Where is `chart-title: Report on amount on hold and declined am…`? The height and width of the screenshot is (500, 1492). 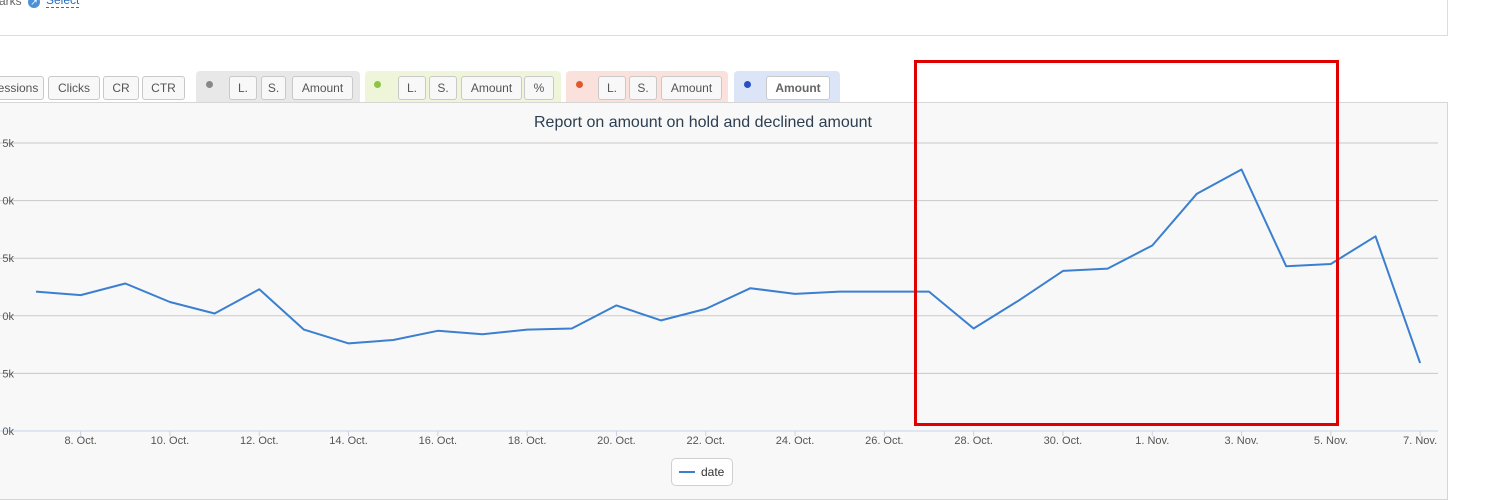 chart-title: Report on amount on hold and declined am… is located at coordinates (703, 122).